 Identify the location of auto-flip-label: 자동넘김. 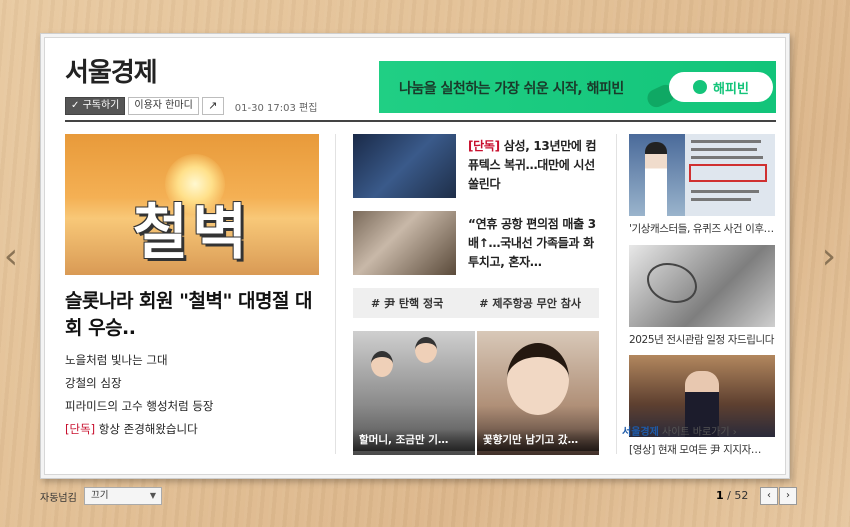
(58, 498).